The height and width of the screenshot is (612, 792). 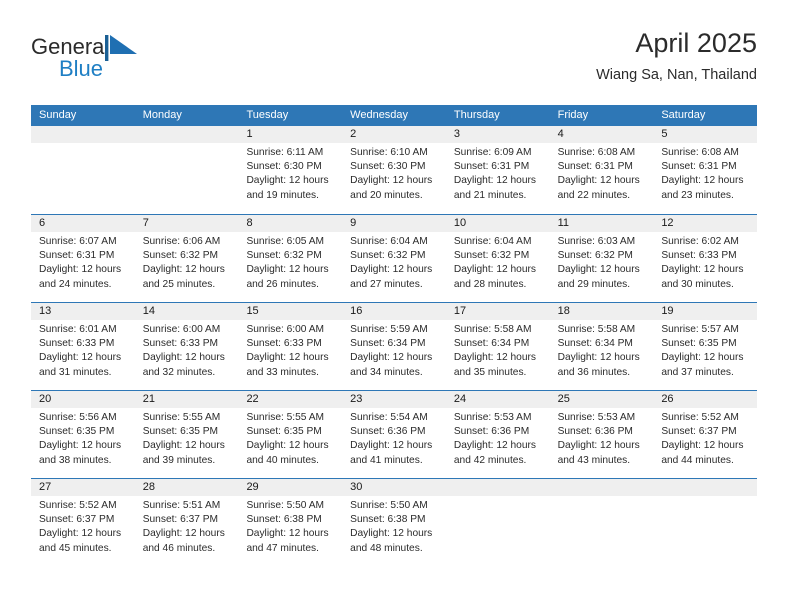 What do you see at coordinates (96, 62) in the screenshot?
I see `general-blue-logo: General Blue` at bounding box center [96, 62].